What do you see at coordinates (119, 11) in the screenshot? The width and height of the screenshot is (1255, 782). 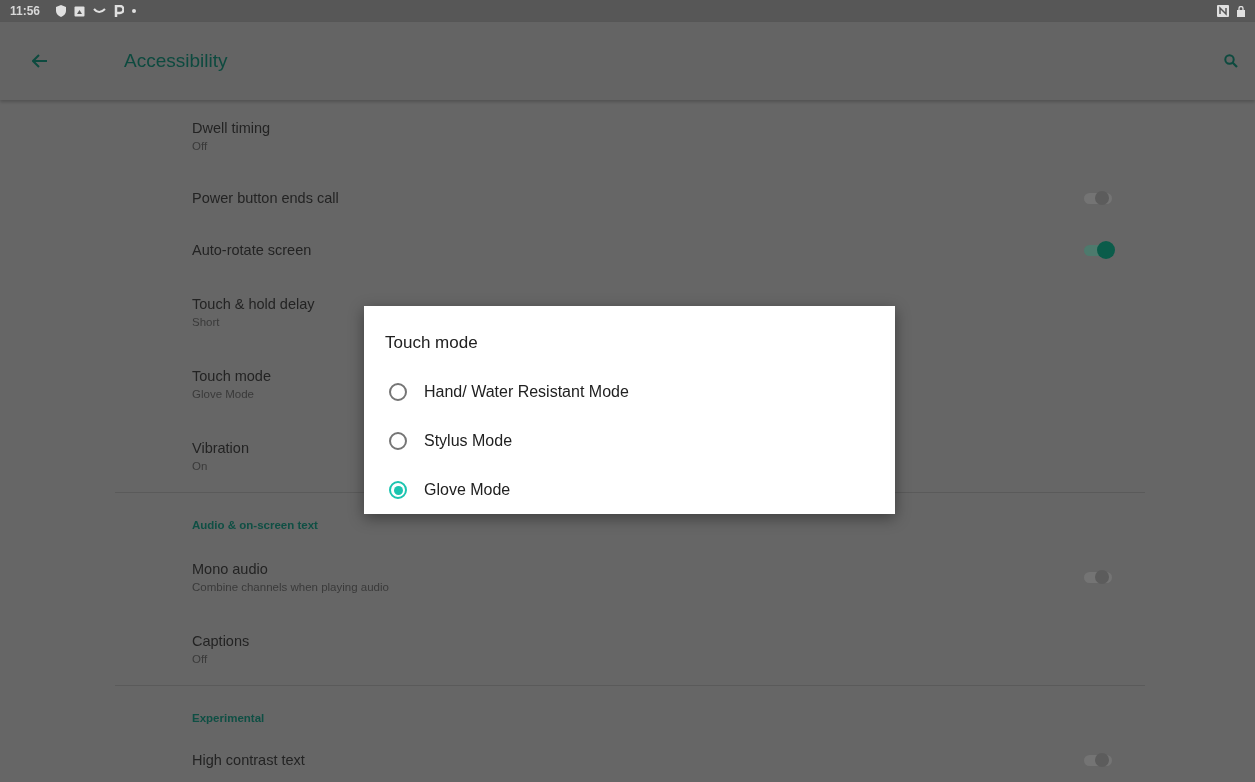 I see `p-letter-icon` at bounding box center [119, 11].